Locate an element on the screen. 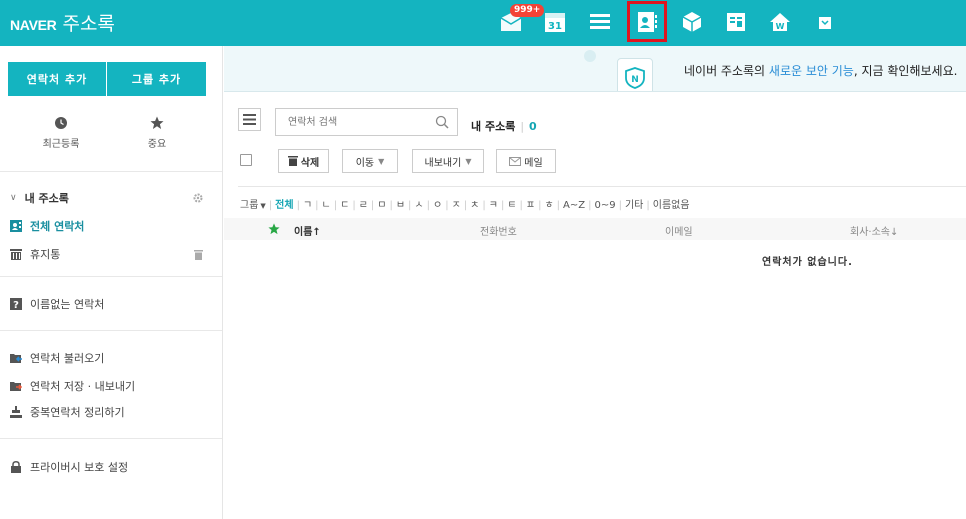  add-group-button: 그룹 추가 is located at coordinates (156, 79).